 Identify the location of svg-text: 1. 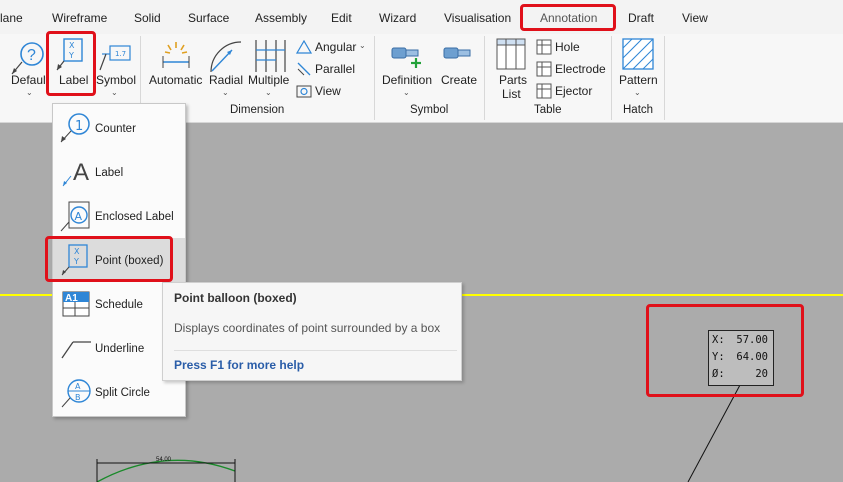
(79, 126).